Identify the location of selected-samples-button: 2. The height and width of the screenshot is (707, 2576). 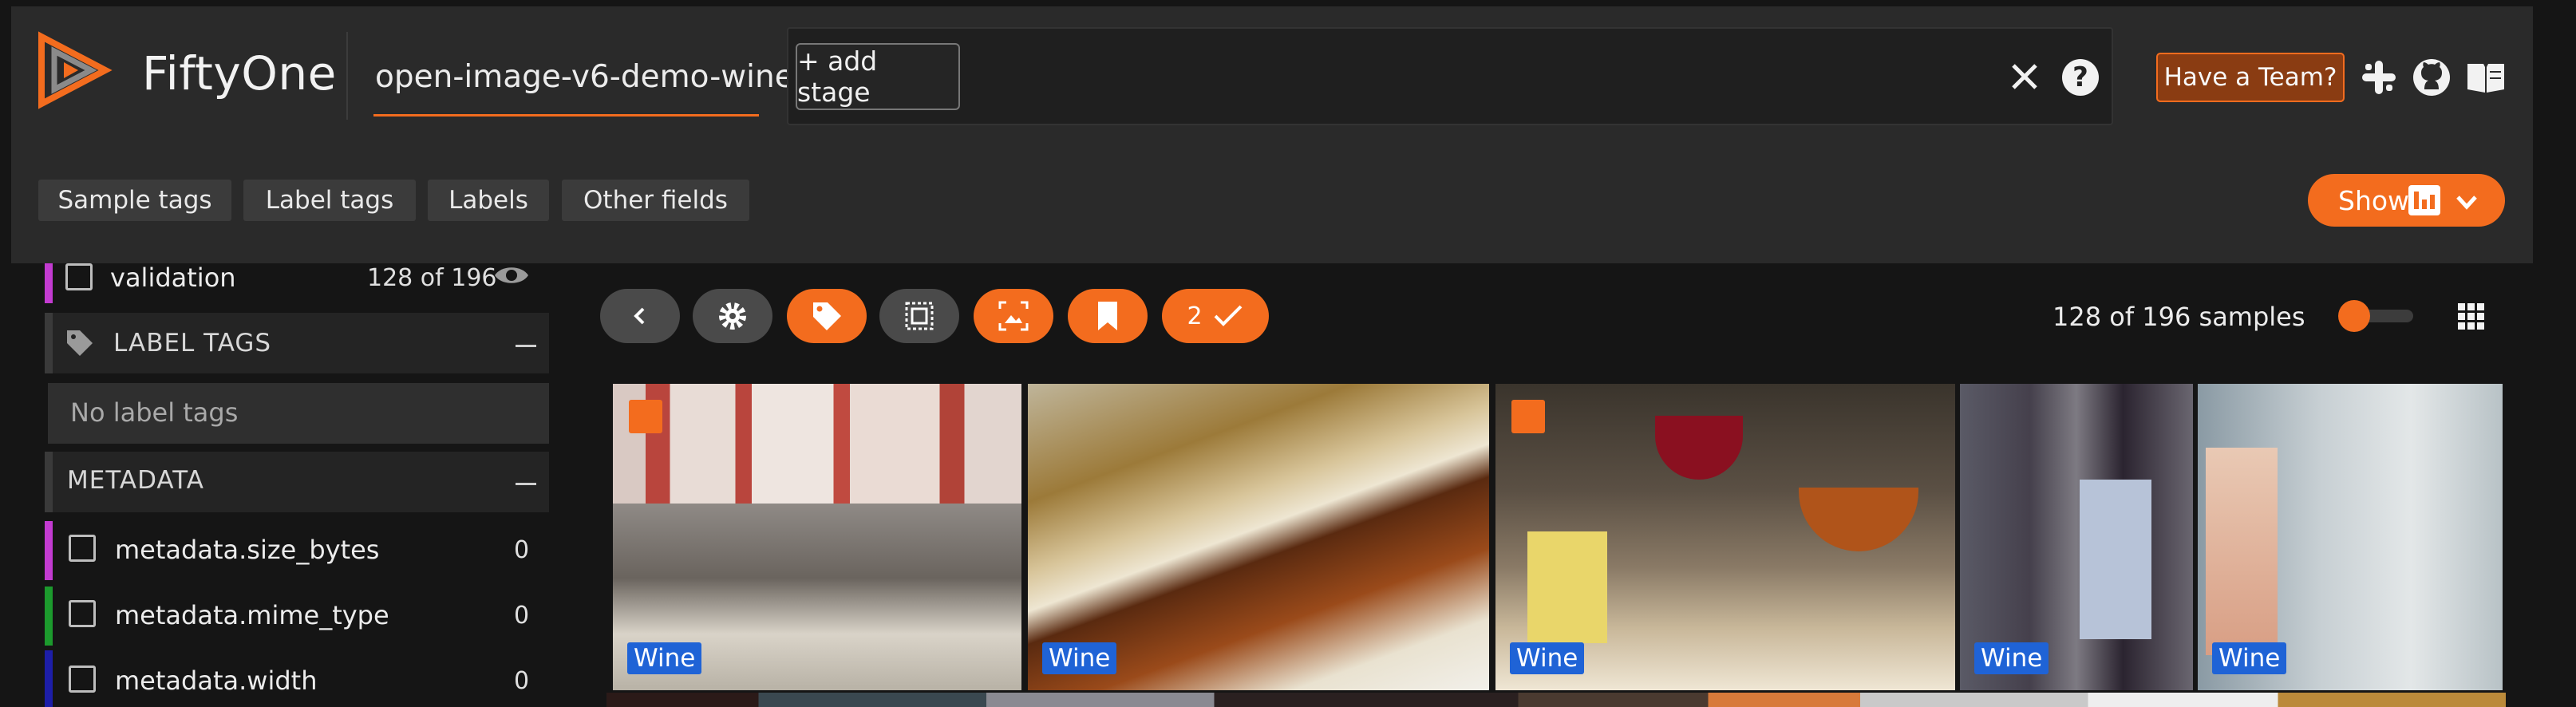
(1215, 316).